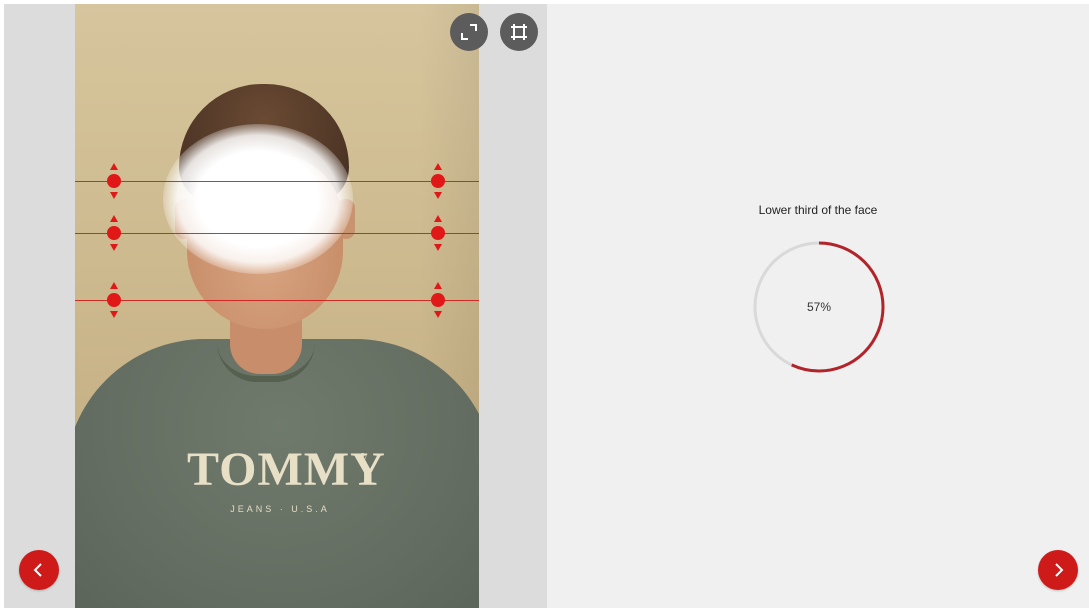  What do you see at coordinates (277, 233) in the screenshot?
I see `measure-line-middle` at bounding box center [277, 233].